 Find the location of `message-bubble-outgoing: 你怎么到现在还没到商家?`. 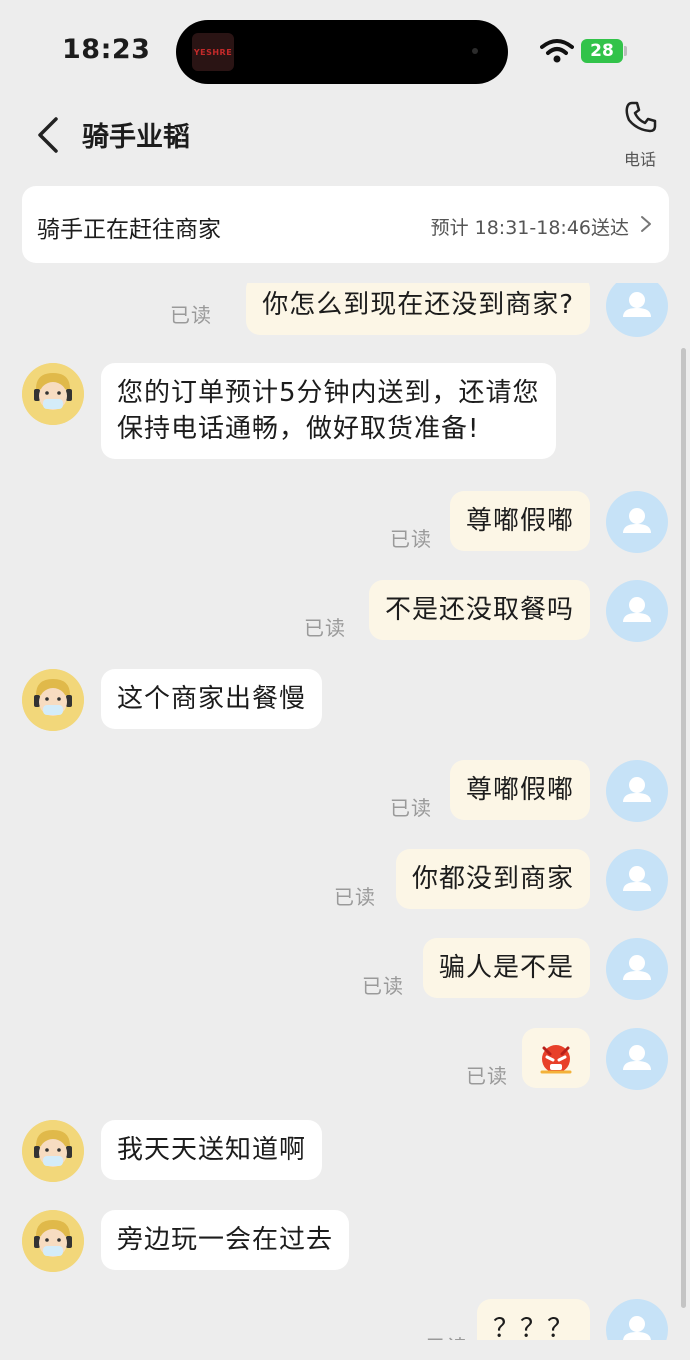

message-bubble-outgoing: 你怎么到现在还没到商家? is located at coordinates (418, 309).